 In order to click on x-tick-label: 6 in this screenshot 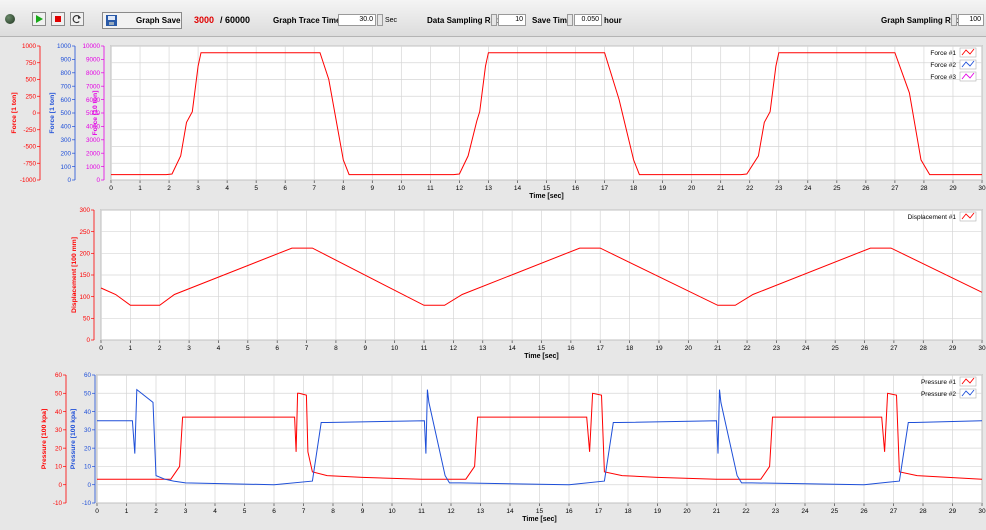, I will do `click(285, 188)`.